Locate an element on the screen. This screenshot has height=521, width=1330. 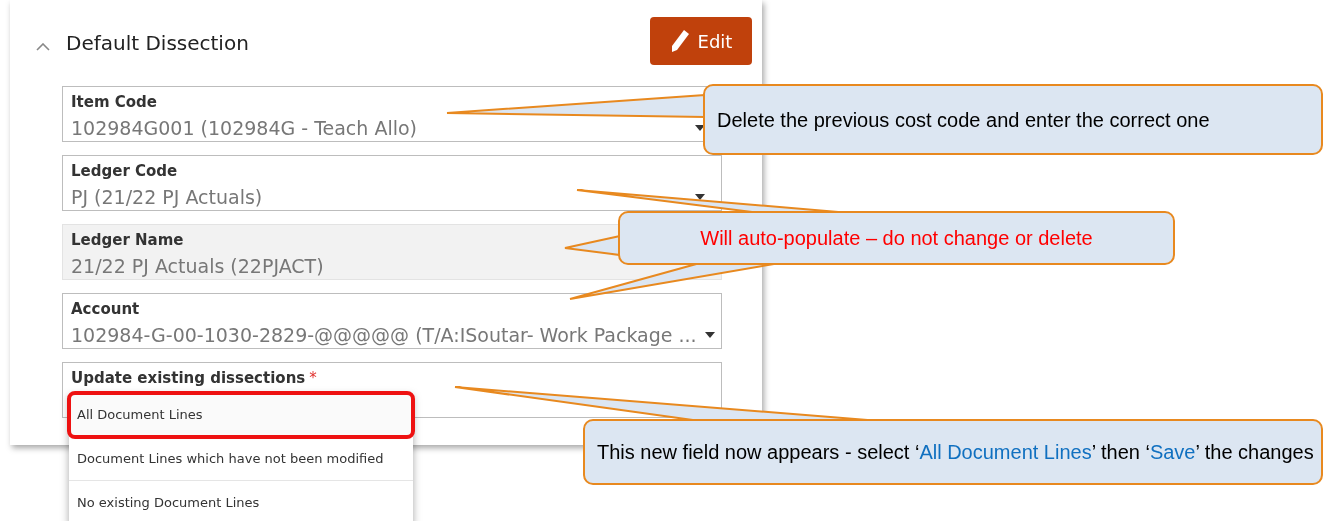
field-label: Item Code is located at coordinates (114, 102).